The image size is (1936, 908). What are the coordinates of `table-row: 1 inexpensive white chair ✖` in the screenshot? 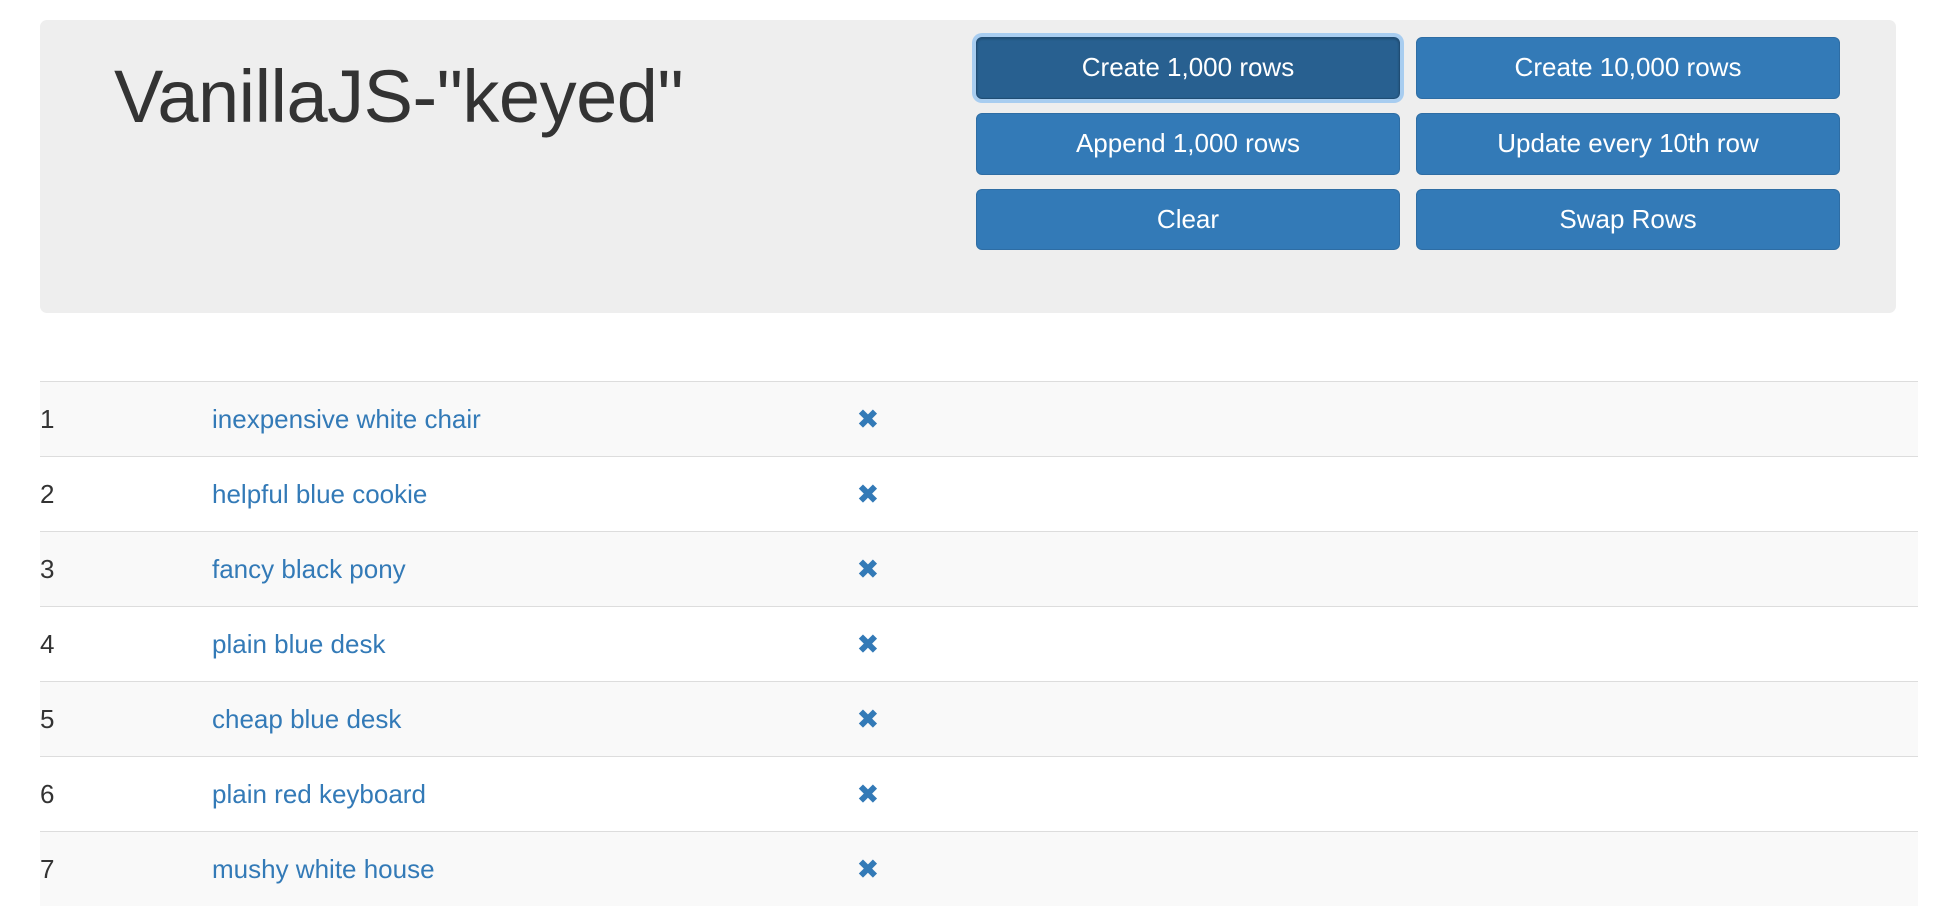 It's located at (979, 419).